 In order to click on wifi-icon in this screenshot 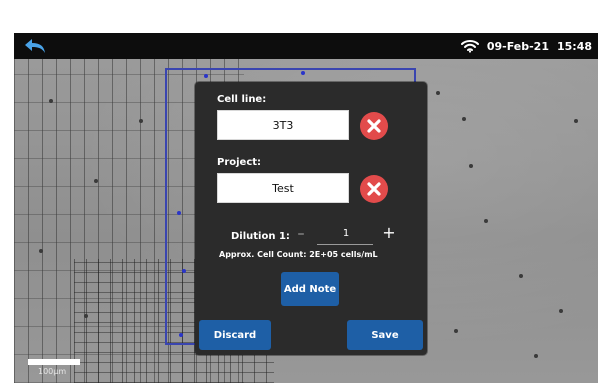, I will do `click(469, 46)`.